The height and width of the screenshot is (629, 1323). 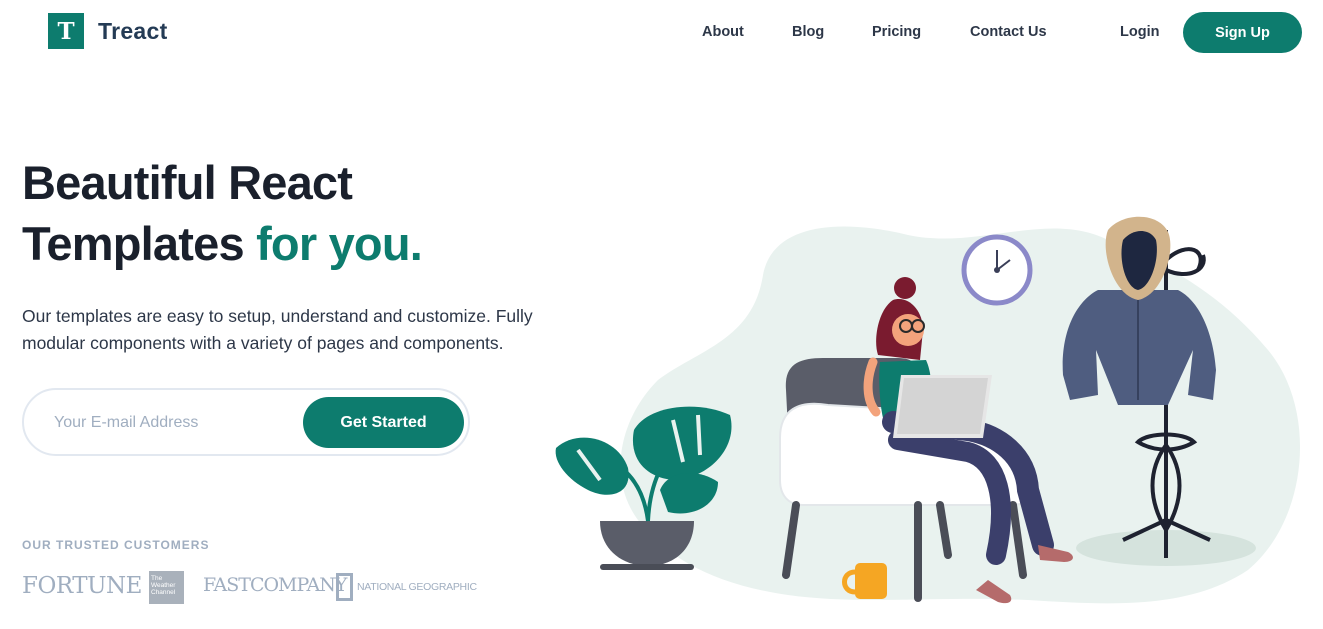 I want to click on brand-logo-link: T Treact, so click(x=108, y=31).